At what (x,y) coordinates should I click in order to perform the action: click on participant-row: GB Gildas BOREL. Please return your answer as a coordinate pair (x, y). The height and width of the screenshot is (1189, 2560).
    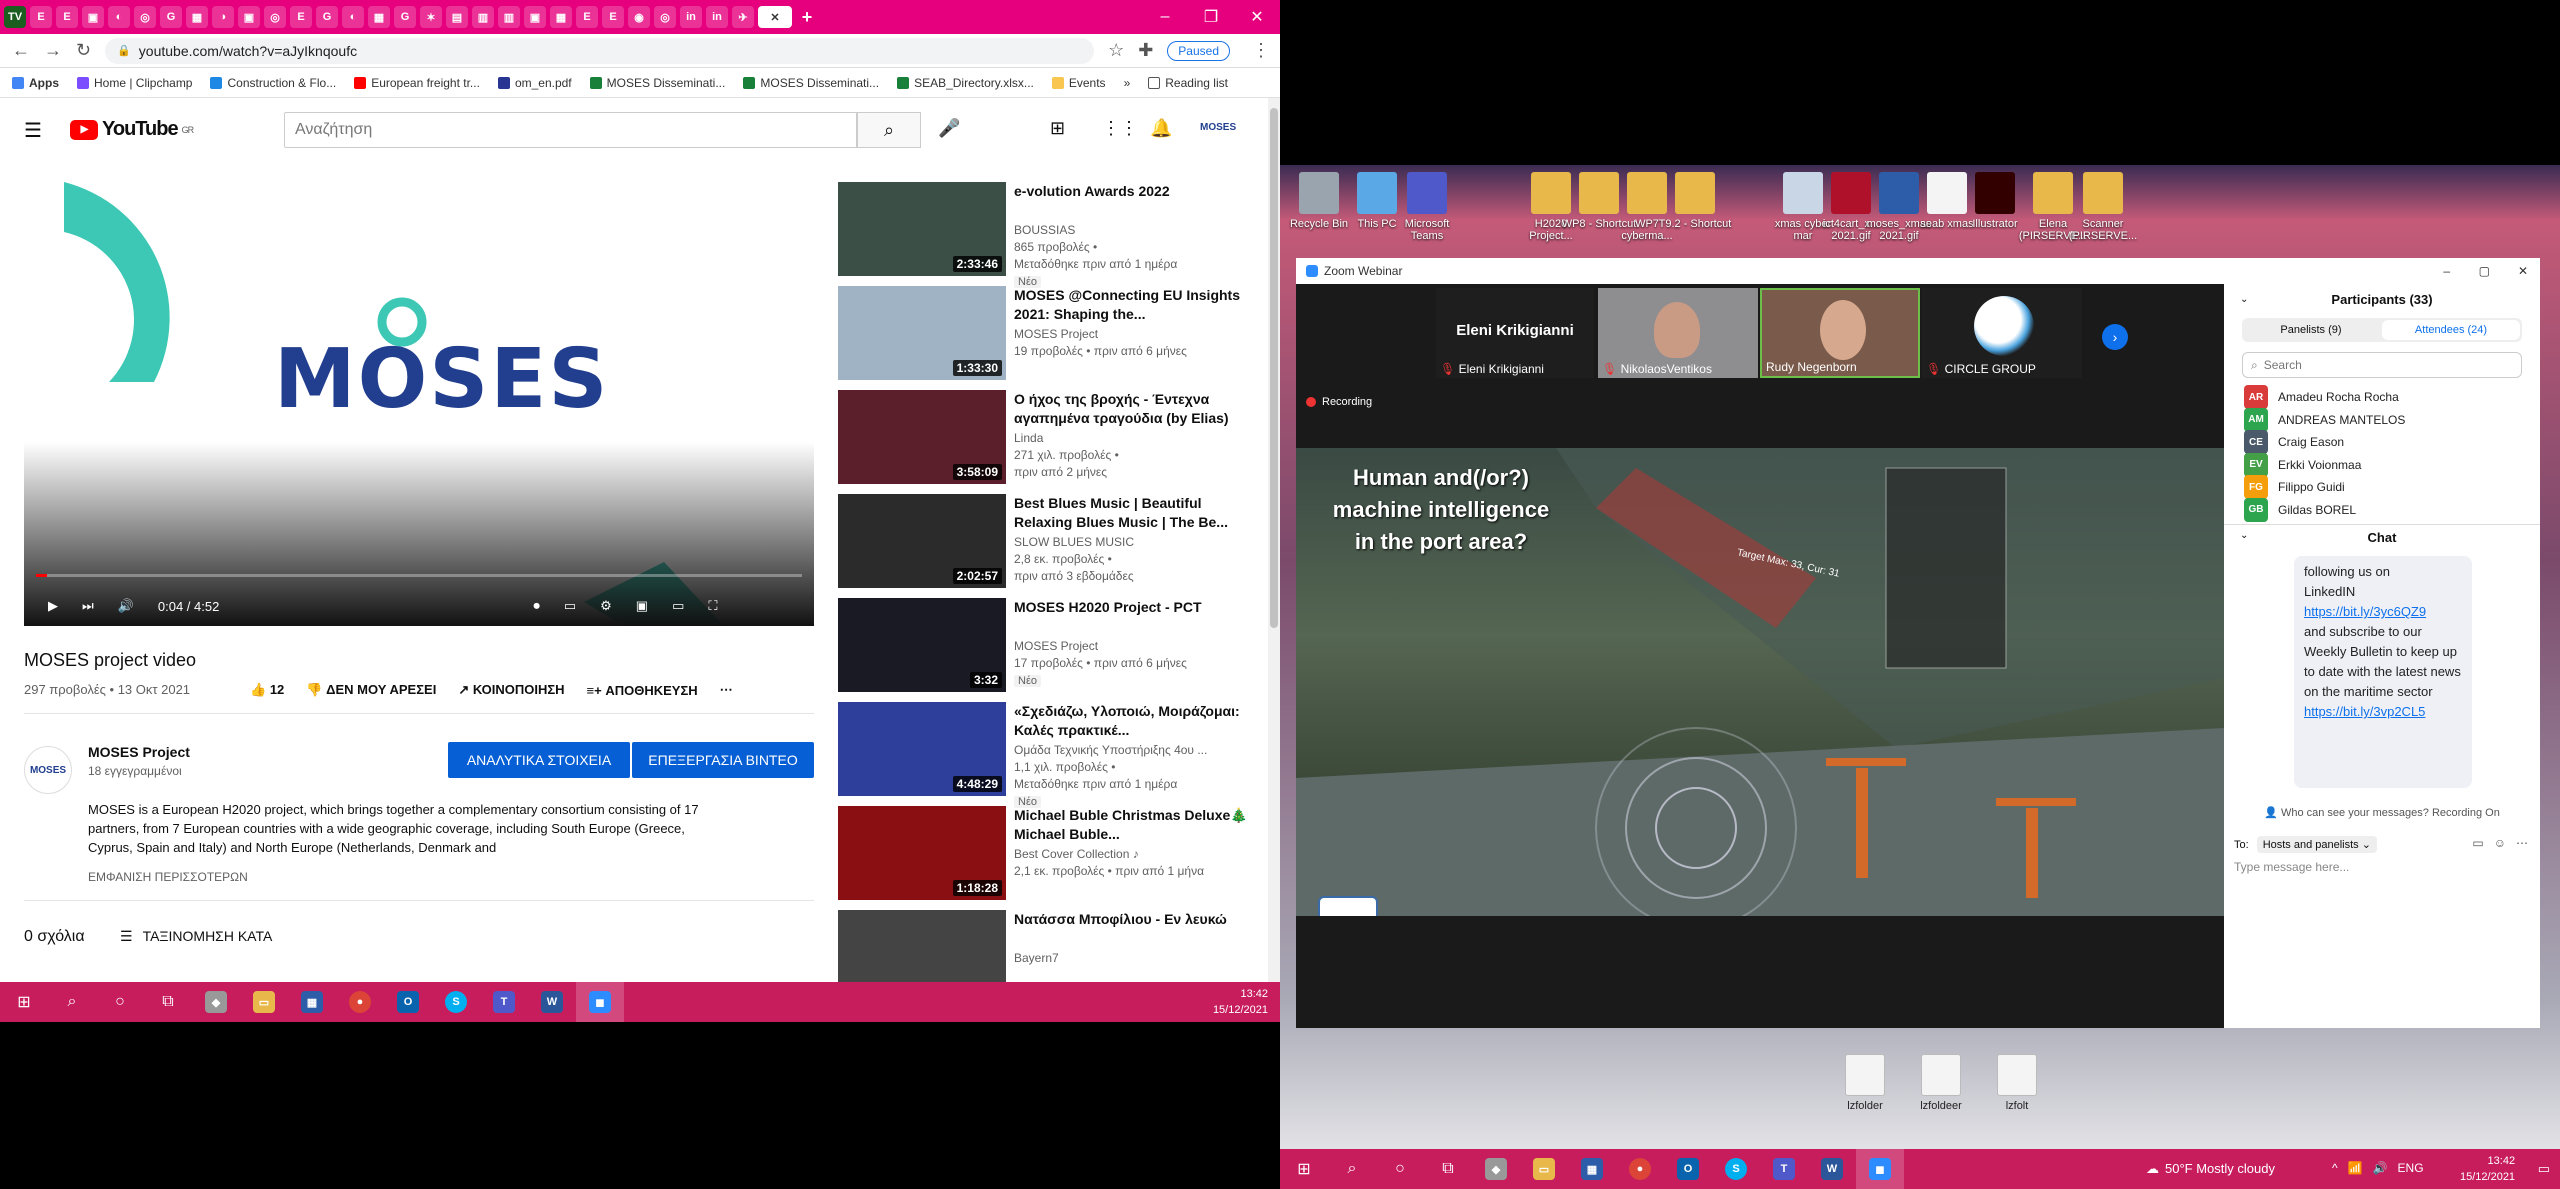
    Looking at the image, I should click on (2300, 509).